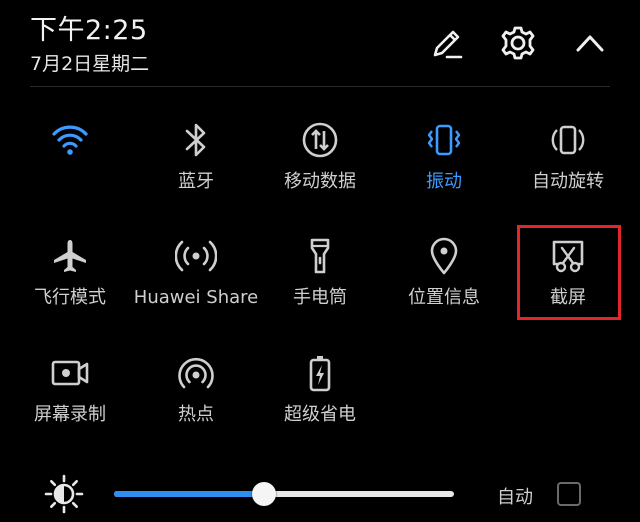 The height and width of the screenshot is (522, 640). Describe the element at coordinates (196, 168) in the screenshot. I see `toggle-bluetooth: 蓝牙` at that location.